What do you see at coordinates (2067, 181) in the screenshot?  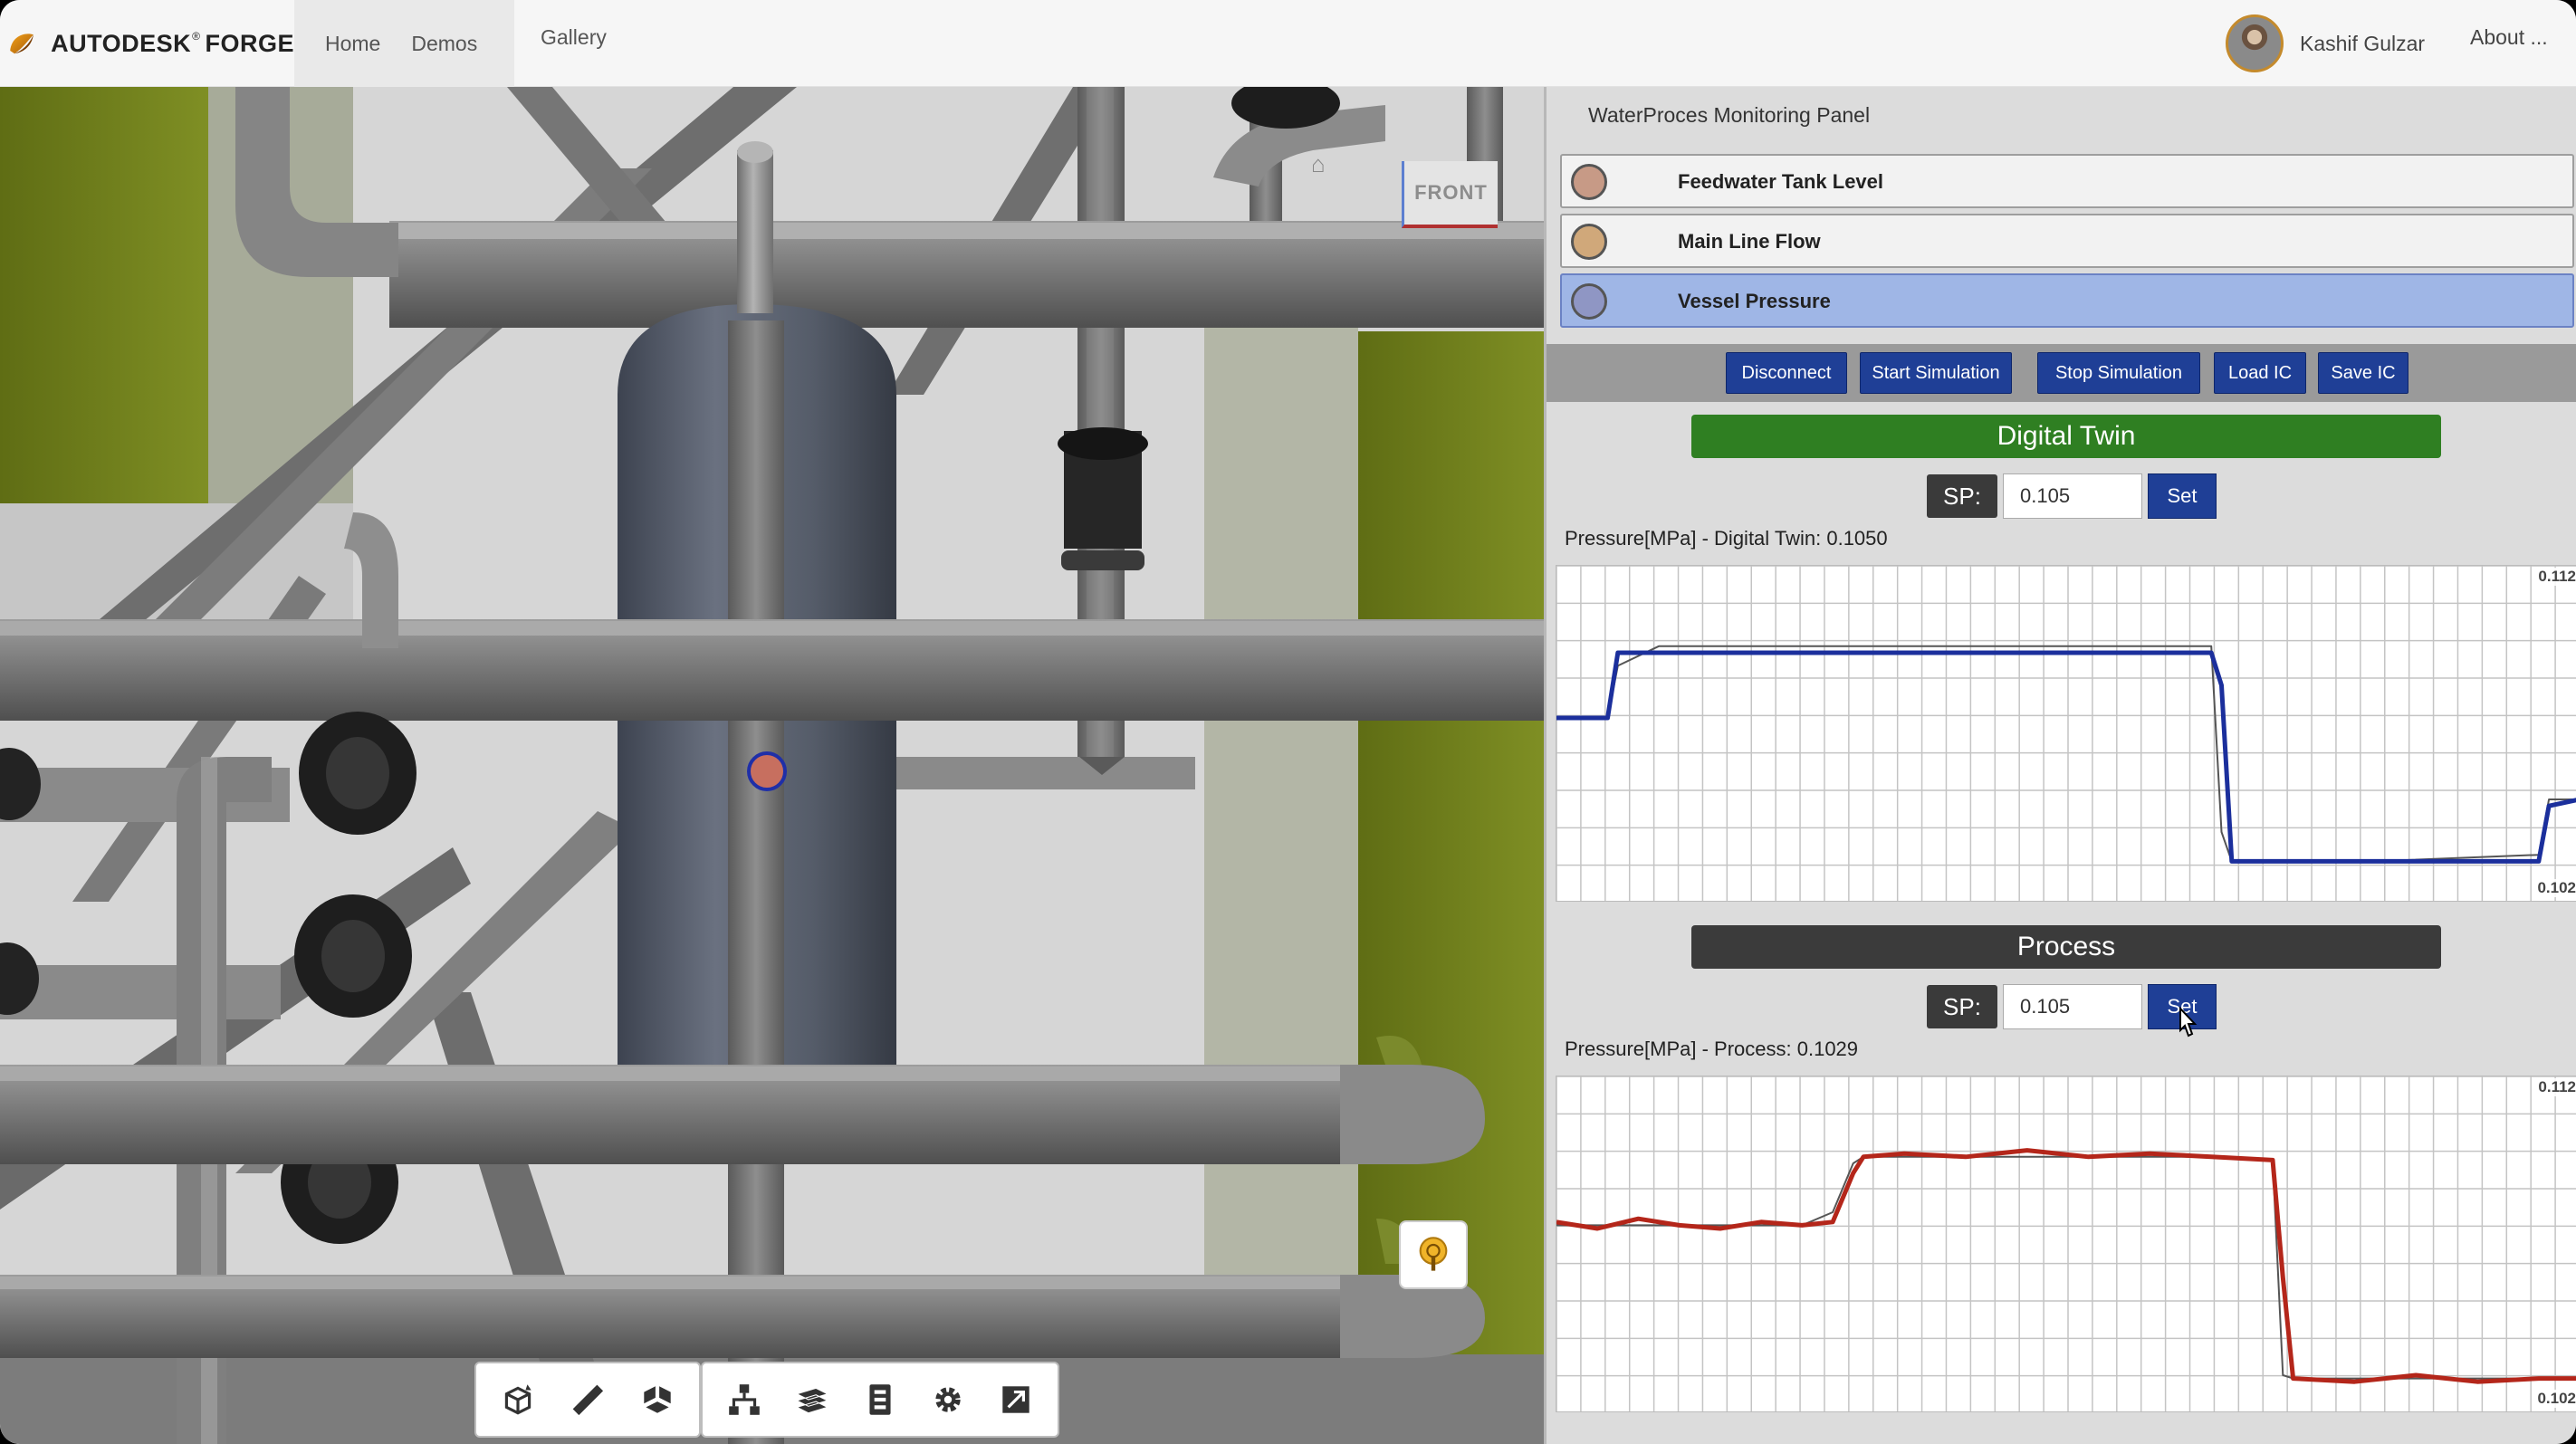 I see `sensor-item-feedwater-tank-level: Feedwater Tank Level` at bounding box center [2067, 181].